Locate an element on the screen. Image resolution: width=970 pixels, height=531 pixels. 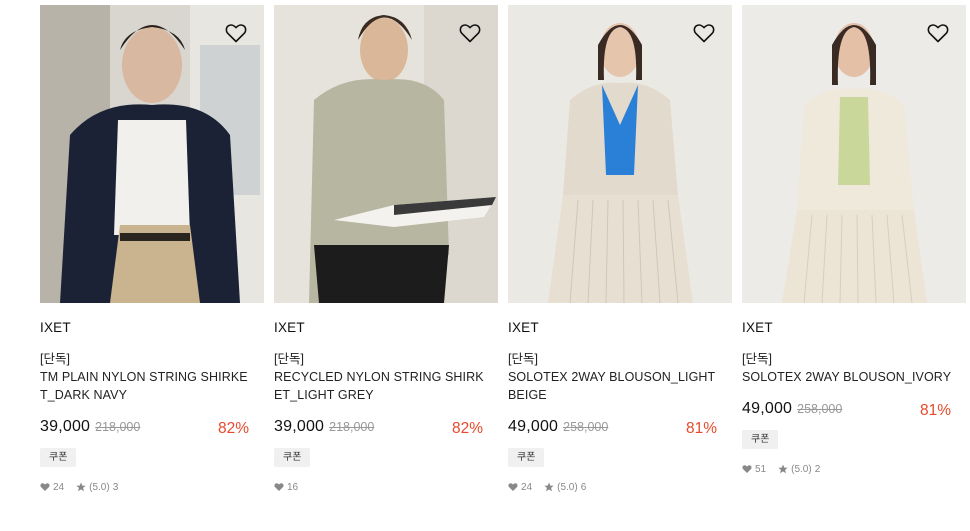
review-count: 6 is located at coordinates (583, 487).